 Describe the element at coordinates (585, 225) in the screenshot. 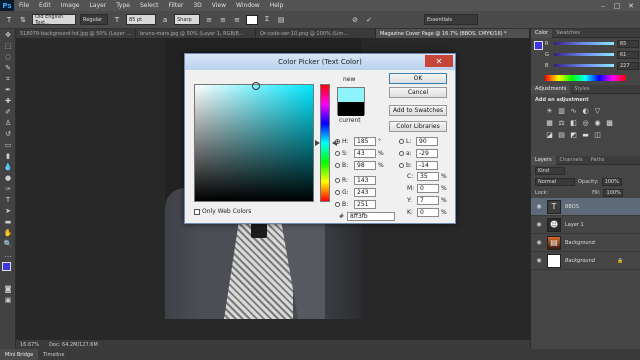

I see `layer-row: ◉ ☻ Layer 1` at that location.